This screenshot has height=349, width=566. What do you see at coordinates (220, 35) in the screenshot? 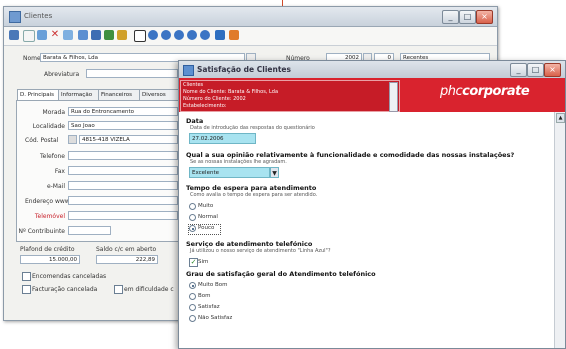
I see `find-icon` at bounding box center [220, 35].